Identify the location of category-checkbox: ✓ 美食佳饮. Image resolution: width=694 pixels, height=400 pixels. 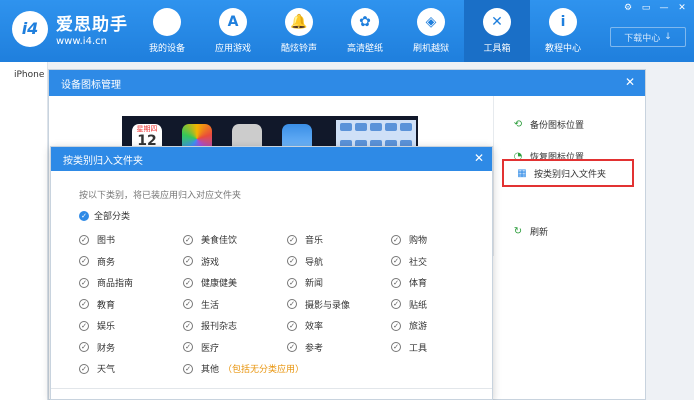
(235, 240).